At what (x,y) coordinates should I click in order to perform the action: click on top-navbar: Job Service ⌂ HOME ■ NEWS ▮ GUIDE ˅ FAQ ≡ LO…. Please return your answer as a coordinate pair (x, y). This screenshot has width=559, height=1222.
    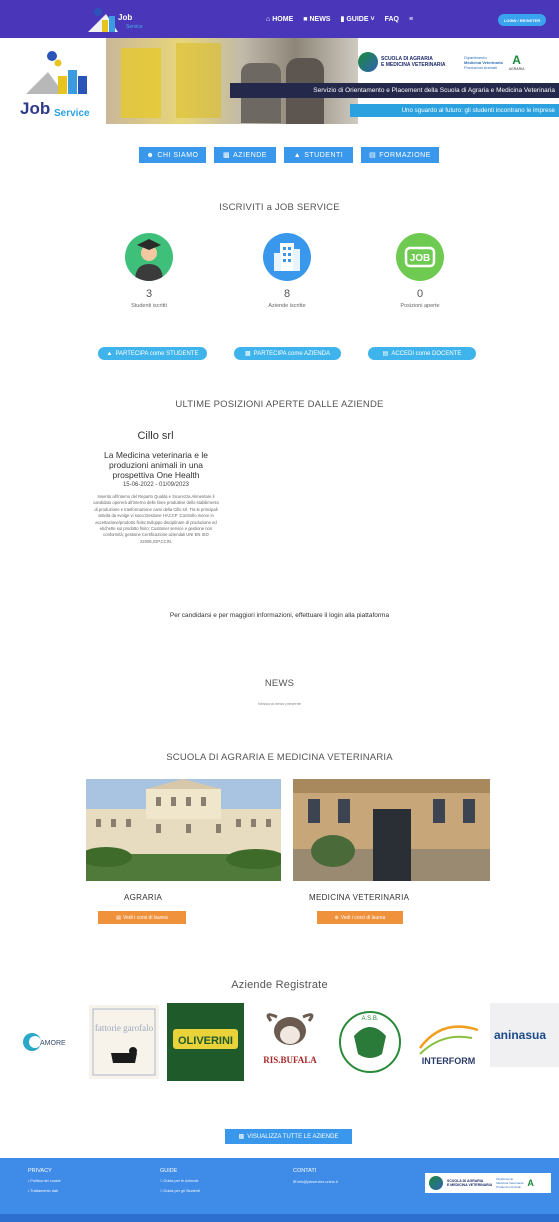
    Looking at the image, I should click on (279, 19).